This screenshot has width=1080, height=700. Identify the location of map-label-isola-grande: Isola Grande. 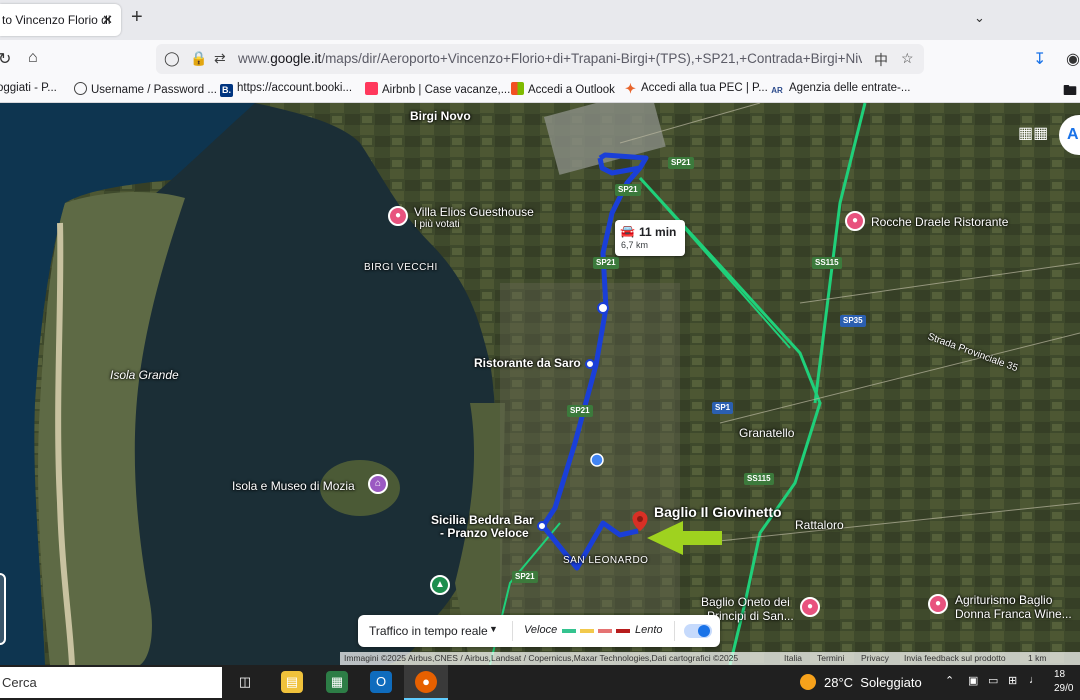
(144, 375).